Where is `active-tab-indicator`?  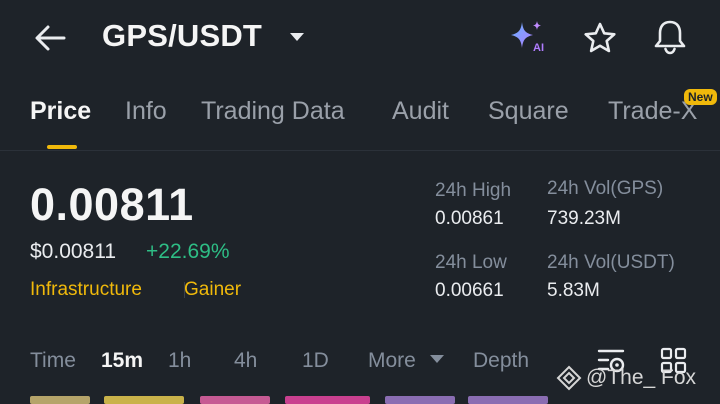
active-tab-indicator is located at coordinates (62, 147).